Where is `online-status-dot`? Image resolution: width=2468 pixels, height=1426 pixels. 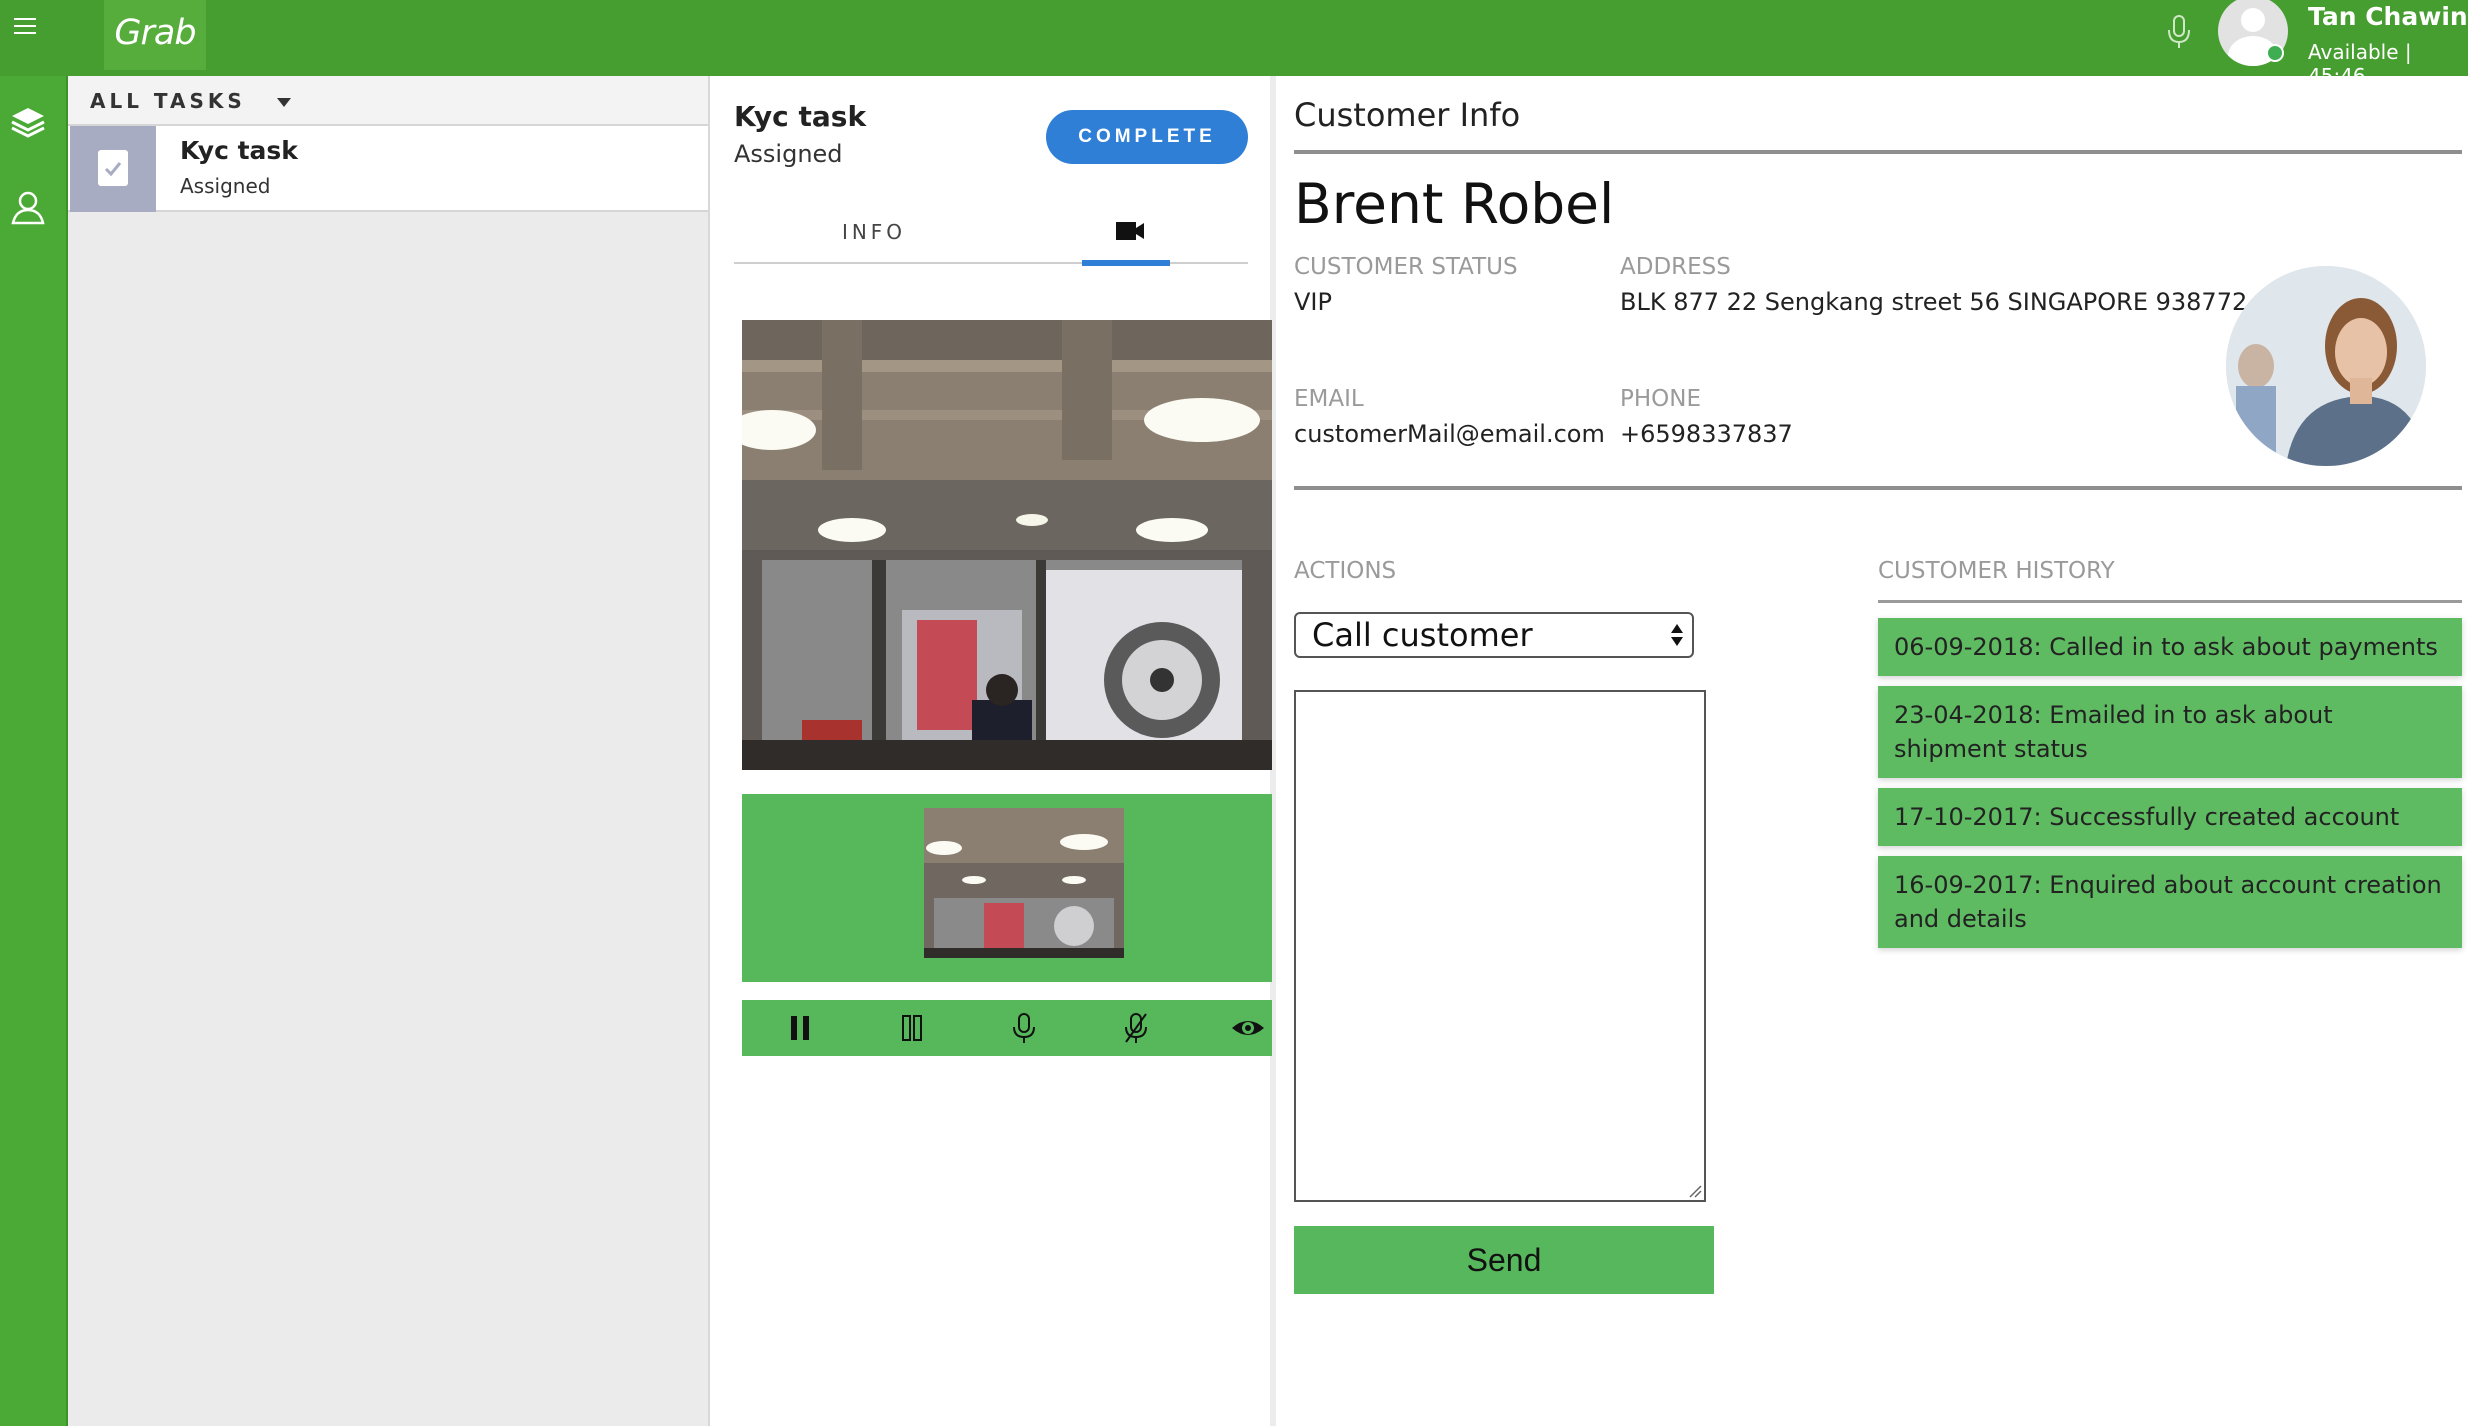
online-status-dot is located at coordinates (2275, 53).